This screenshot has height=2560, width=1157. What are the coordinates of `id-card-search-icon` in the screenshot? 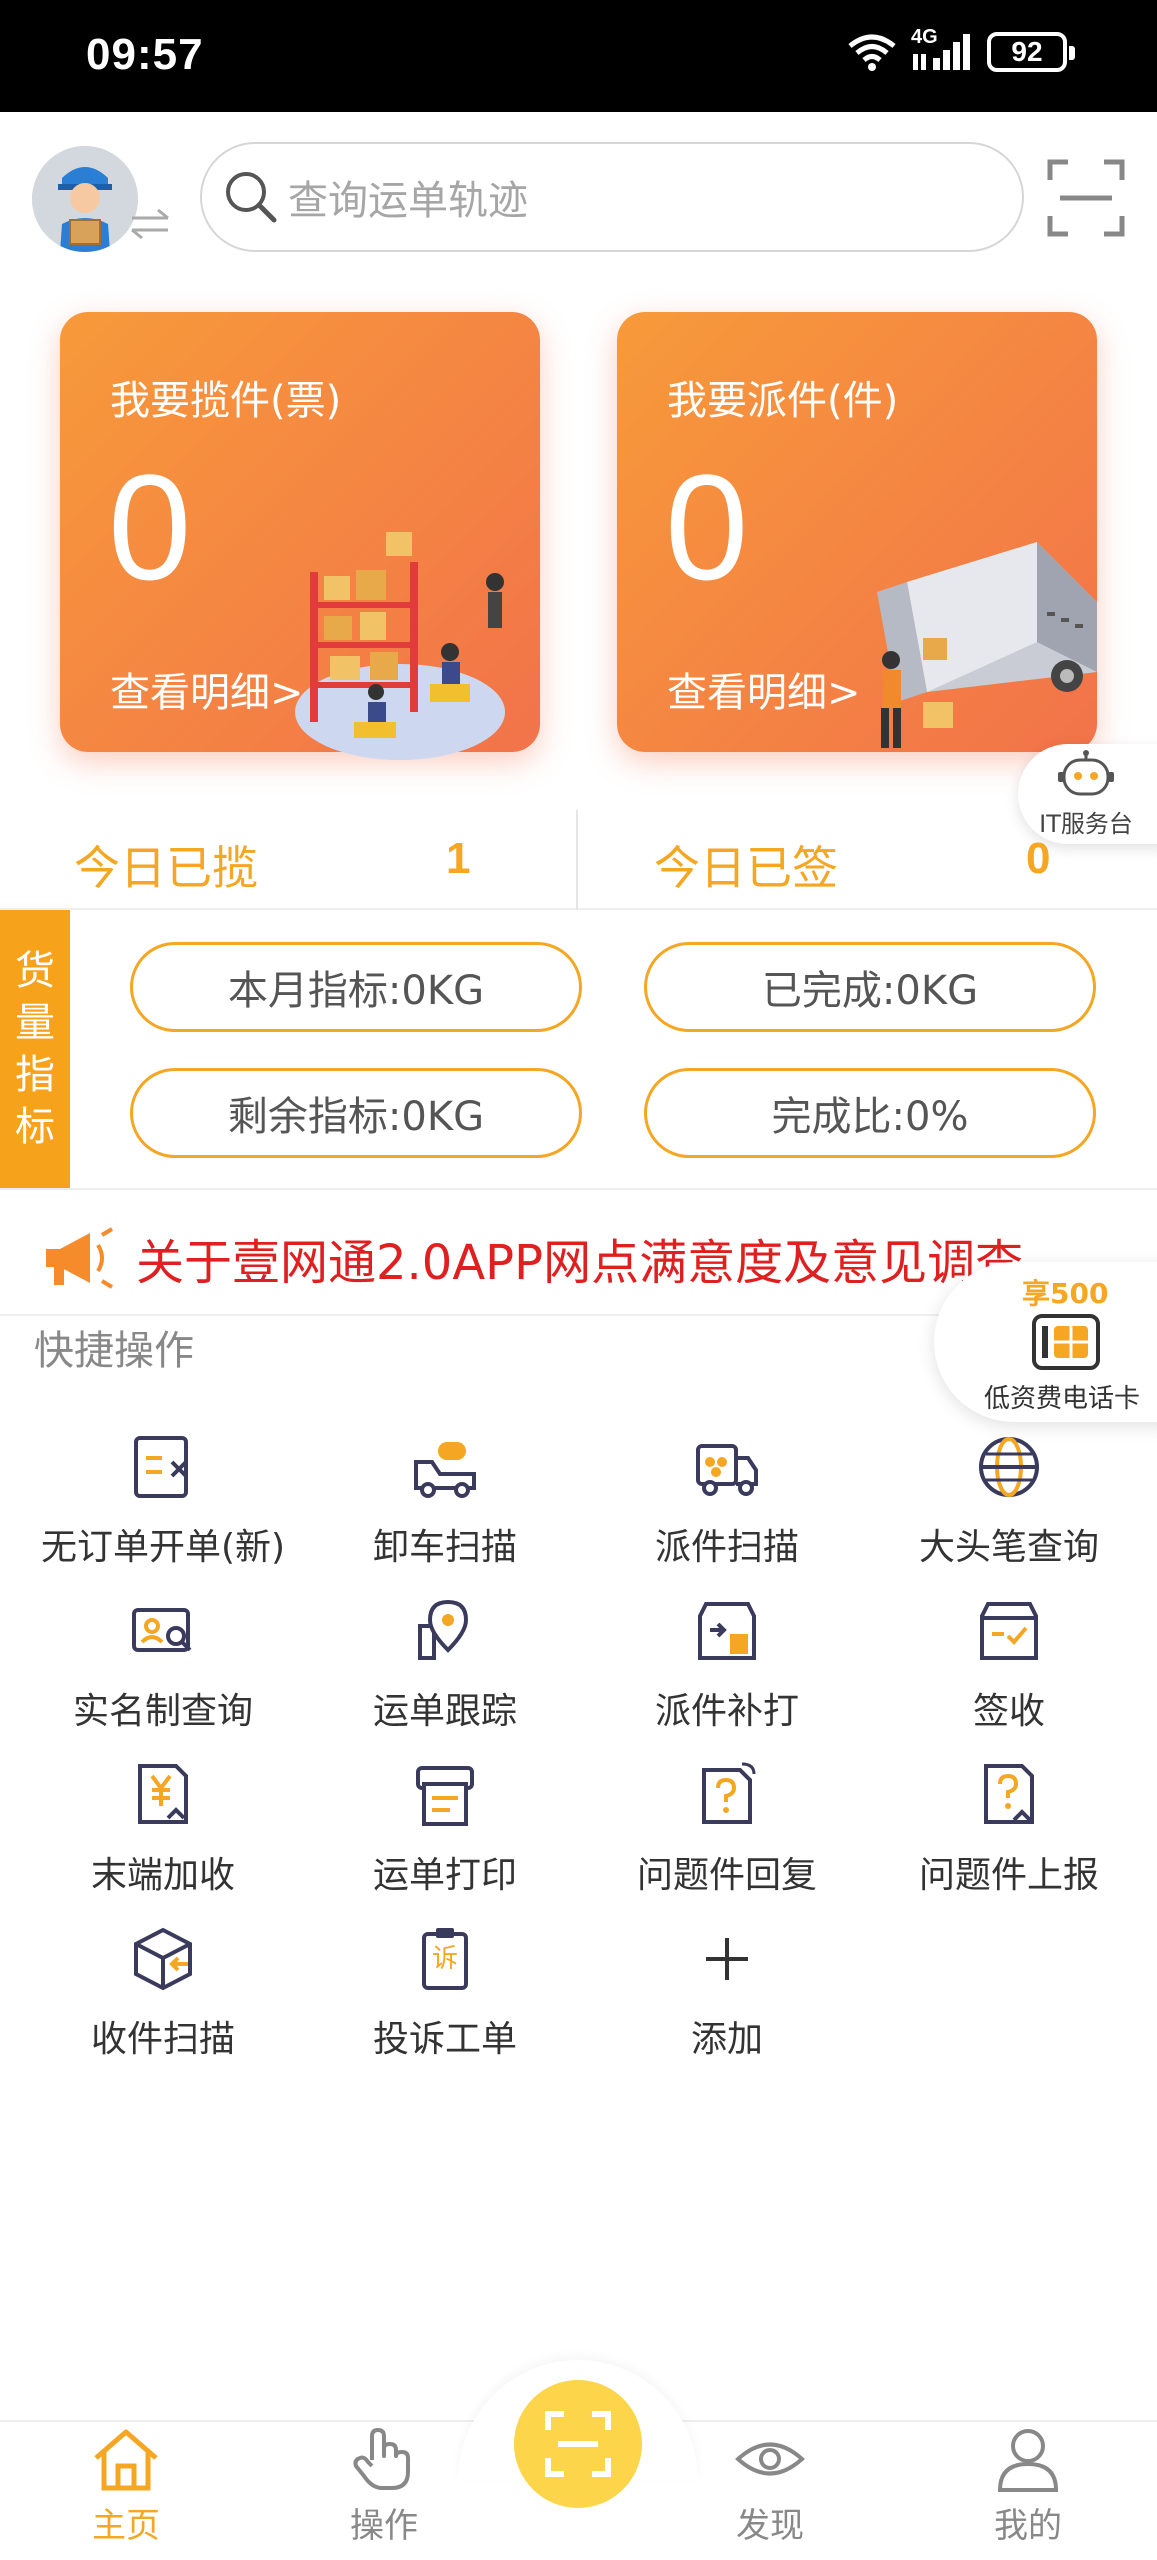 It's located at (163, 1631).